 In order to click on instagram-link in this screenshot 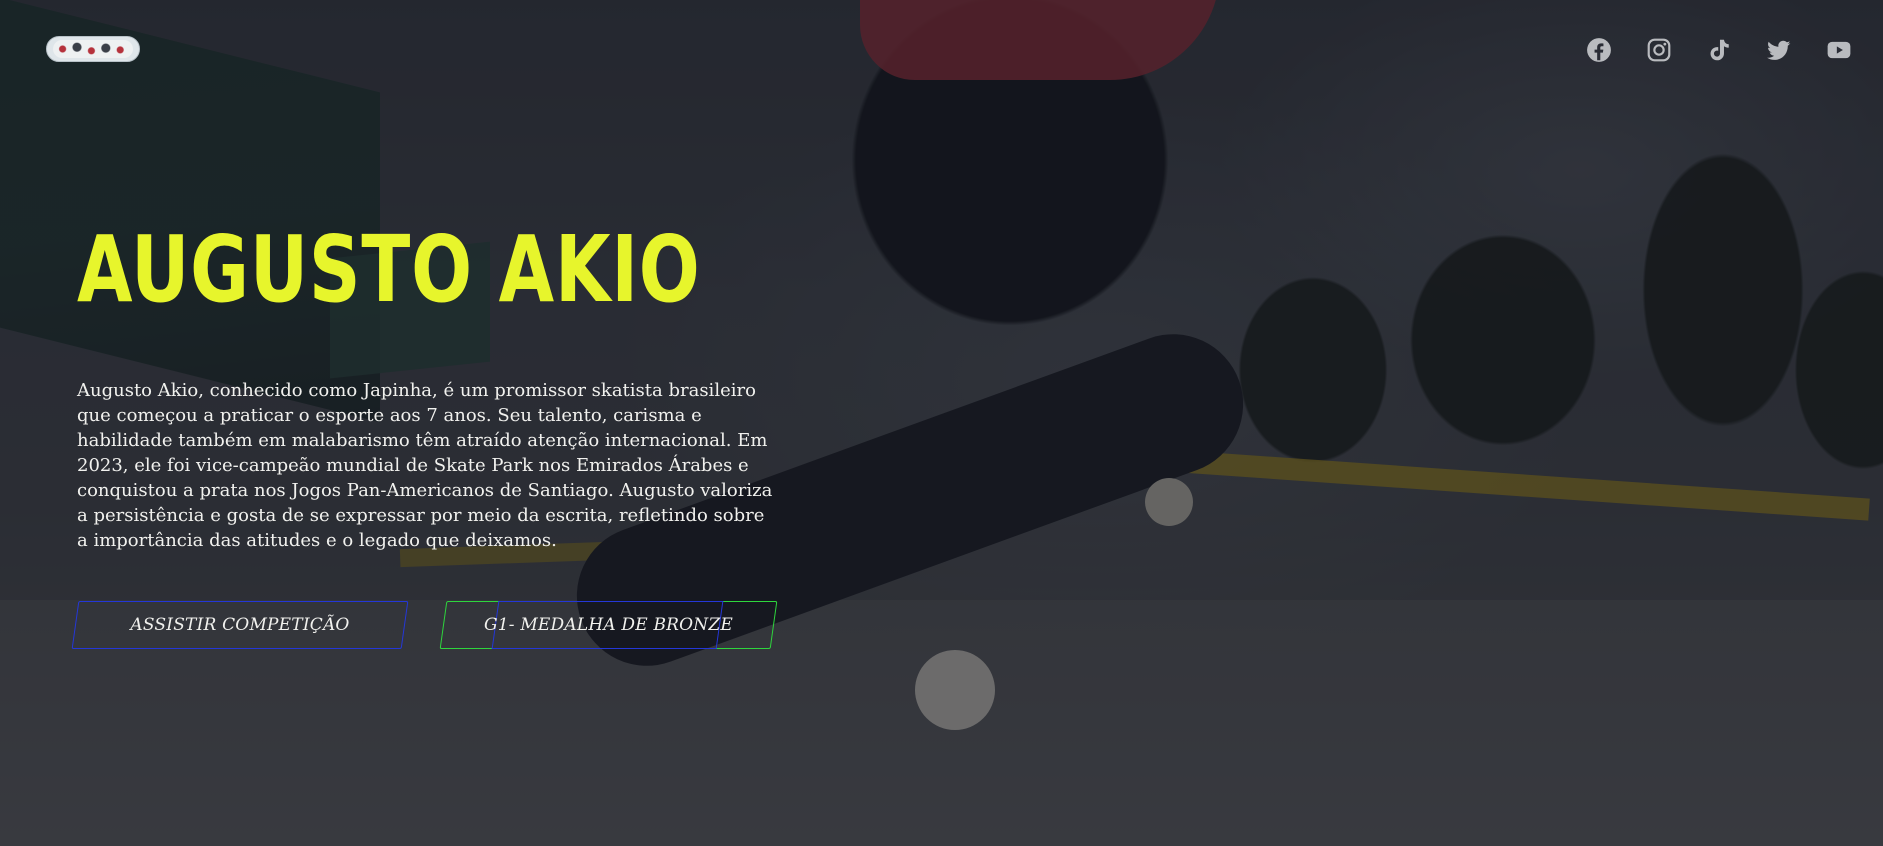, I will do `click(1659, 50)`.